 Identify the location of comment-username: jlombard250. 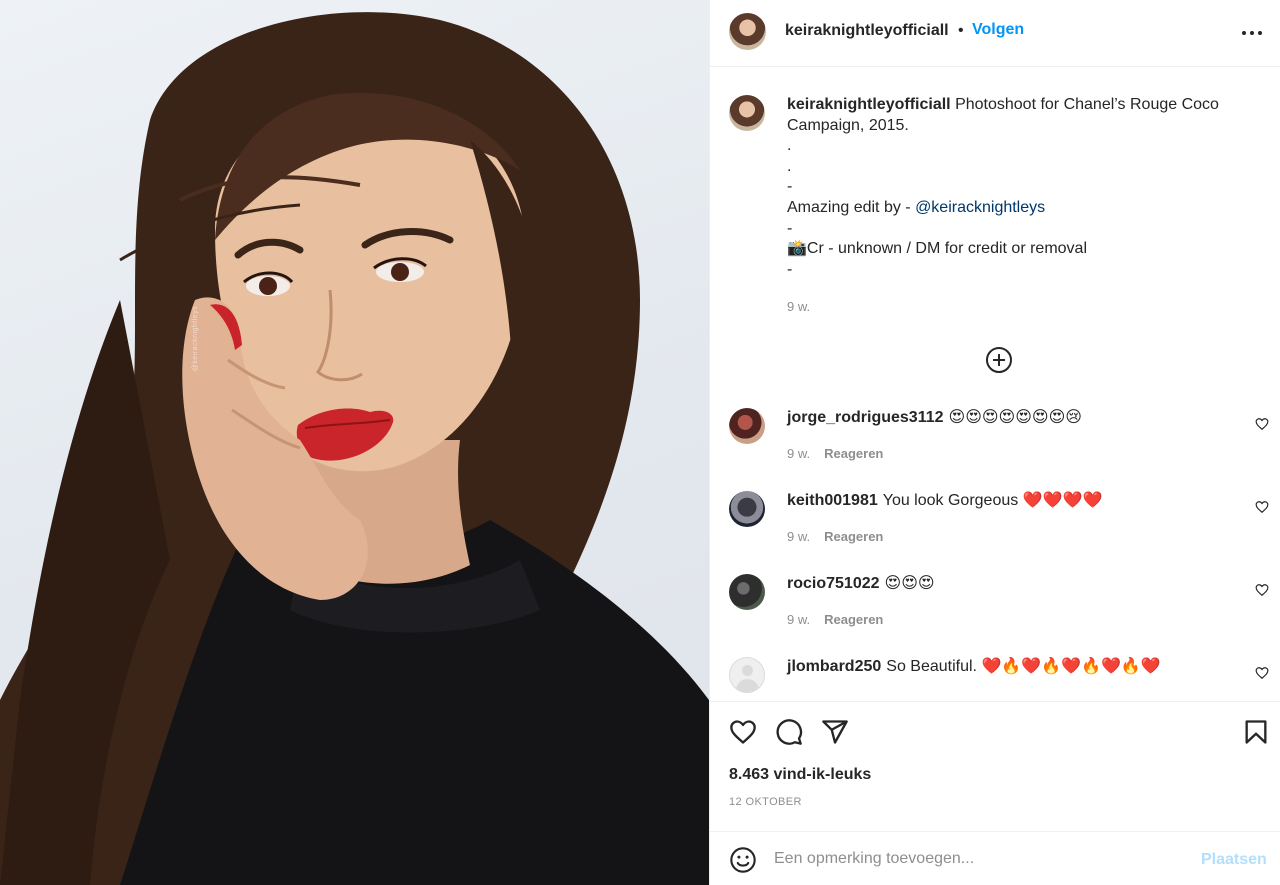
(834, 666).